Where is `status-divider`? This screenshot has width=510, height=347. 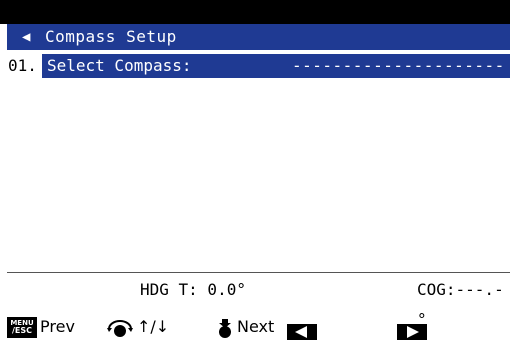 status-divider is located at coordinates (258, 272).